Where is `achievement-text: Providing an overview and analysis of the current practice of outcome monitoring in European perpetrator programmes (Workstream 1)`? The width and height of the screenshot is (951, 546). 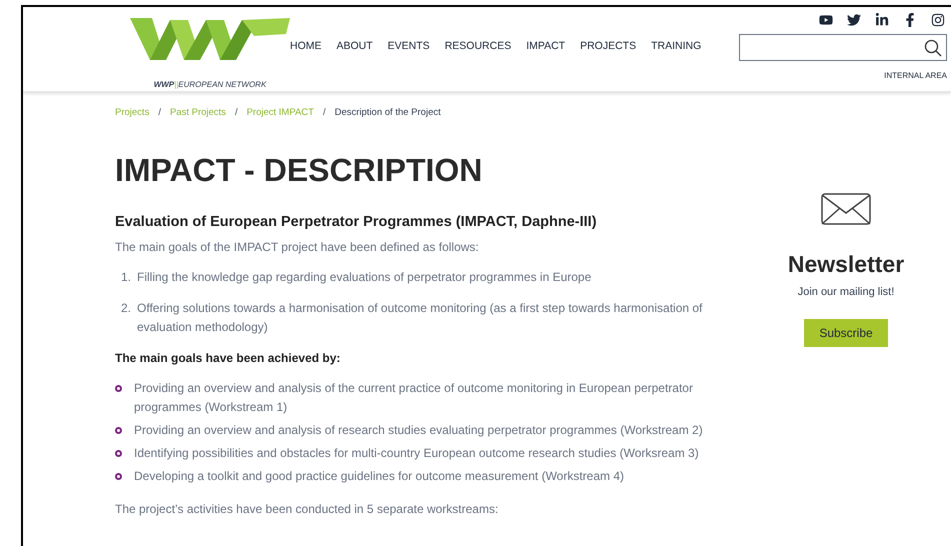
achievement-text: Providing an overview and analysis of the current practice of outcome monitoring in European perpetrator programmes (Workstream 1) is located at coordinates (414, 398).